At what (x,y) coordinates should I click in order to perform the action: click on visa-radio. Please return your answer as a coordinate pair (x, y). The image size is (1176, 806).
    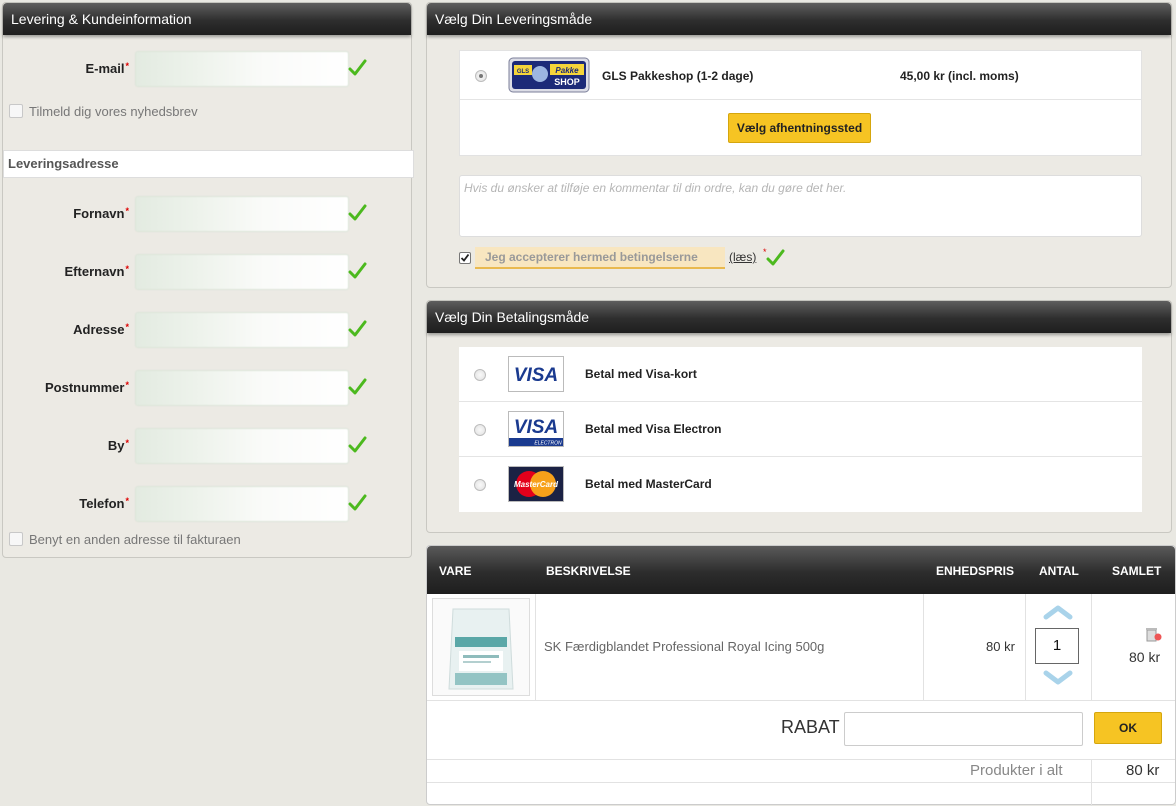
    Looking at the image, I should click on (480, 375).